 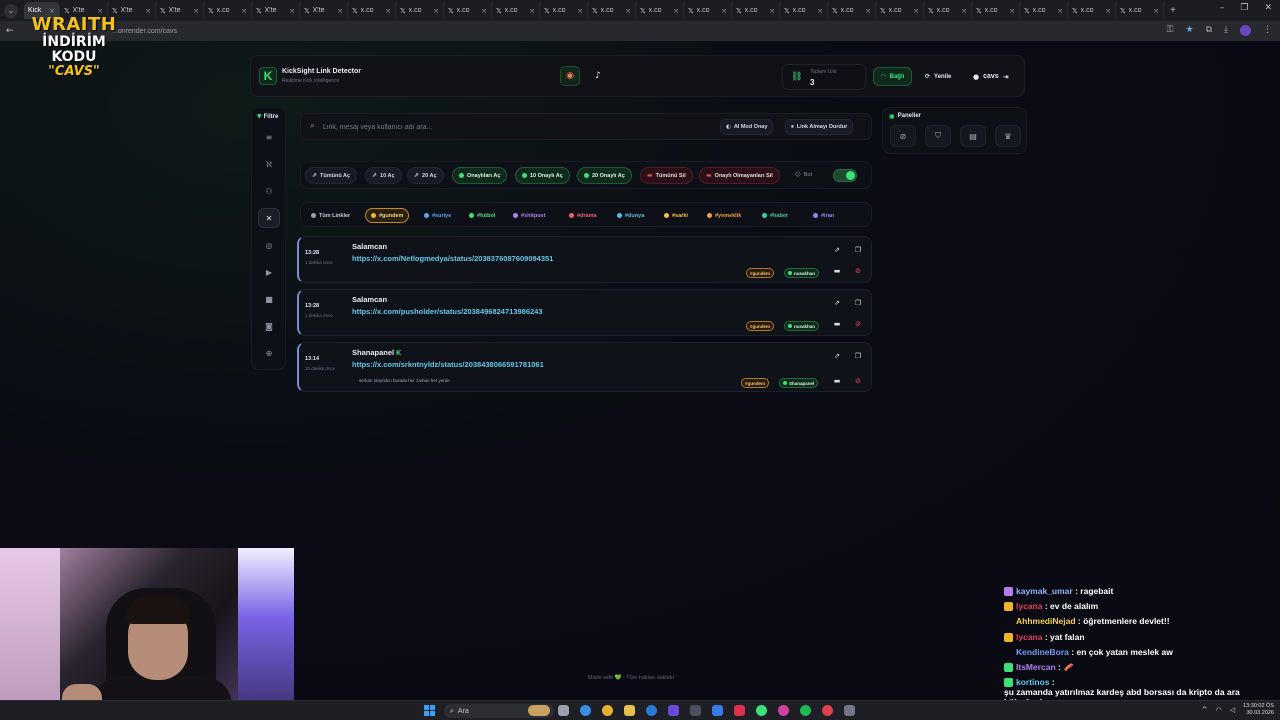 What do you see at coordinates (1232, 710) in the screenshot?
I see `volume-icon: ◁` at bounding box center [1232, 710].